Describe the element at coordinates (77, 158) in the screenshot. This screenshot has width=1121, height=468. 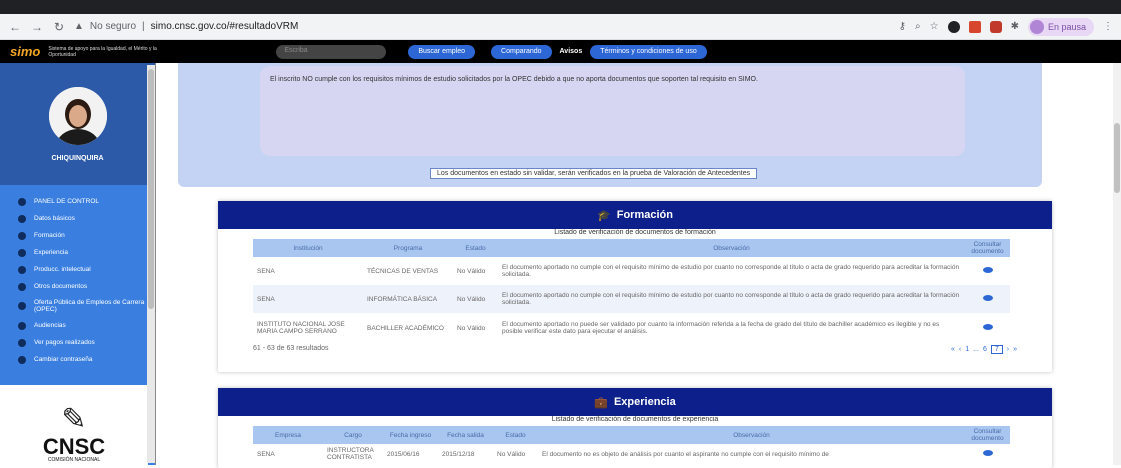
I see `user-name: CHIQUINQUIRA` at that location.